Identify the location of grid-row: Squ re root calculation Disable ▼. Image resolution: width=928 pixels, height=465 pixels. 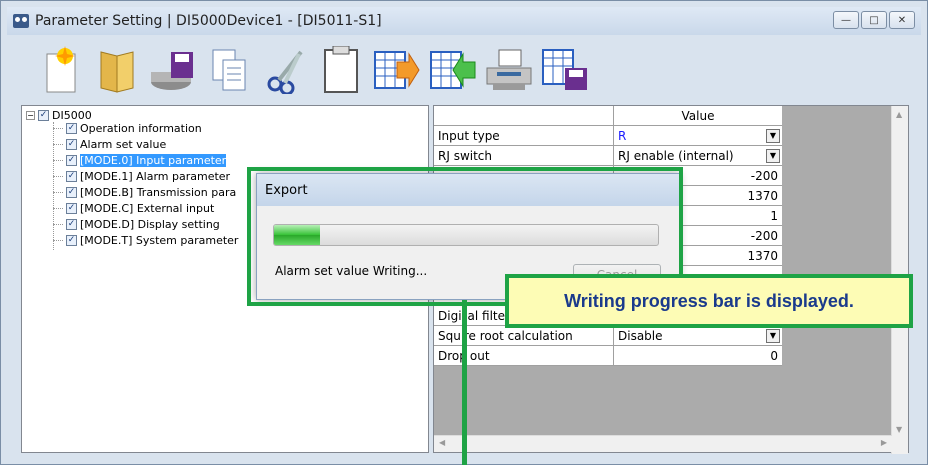
(608, 336).